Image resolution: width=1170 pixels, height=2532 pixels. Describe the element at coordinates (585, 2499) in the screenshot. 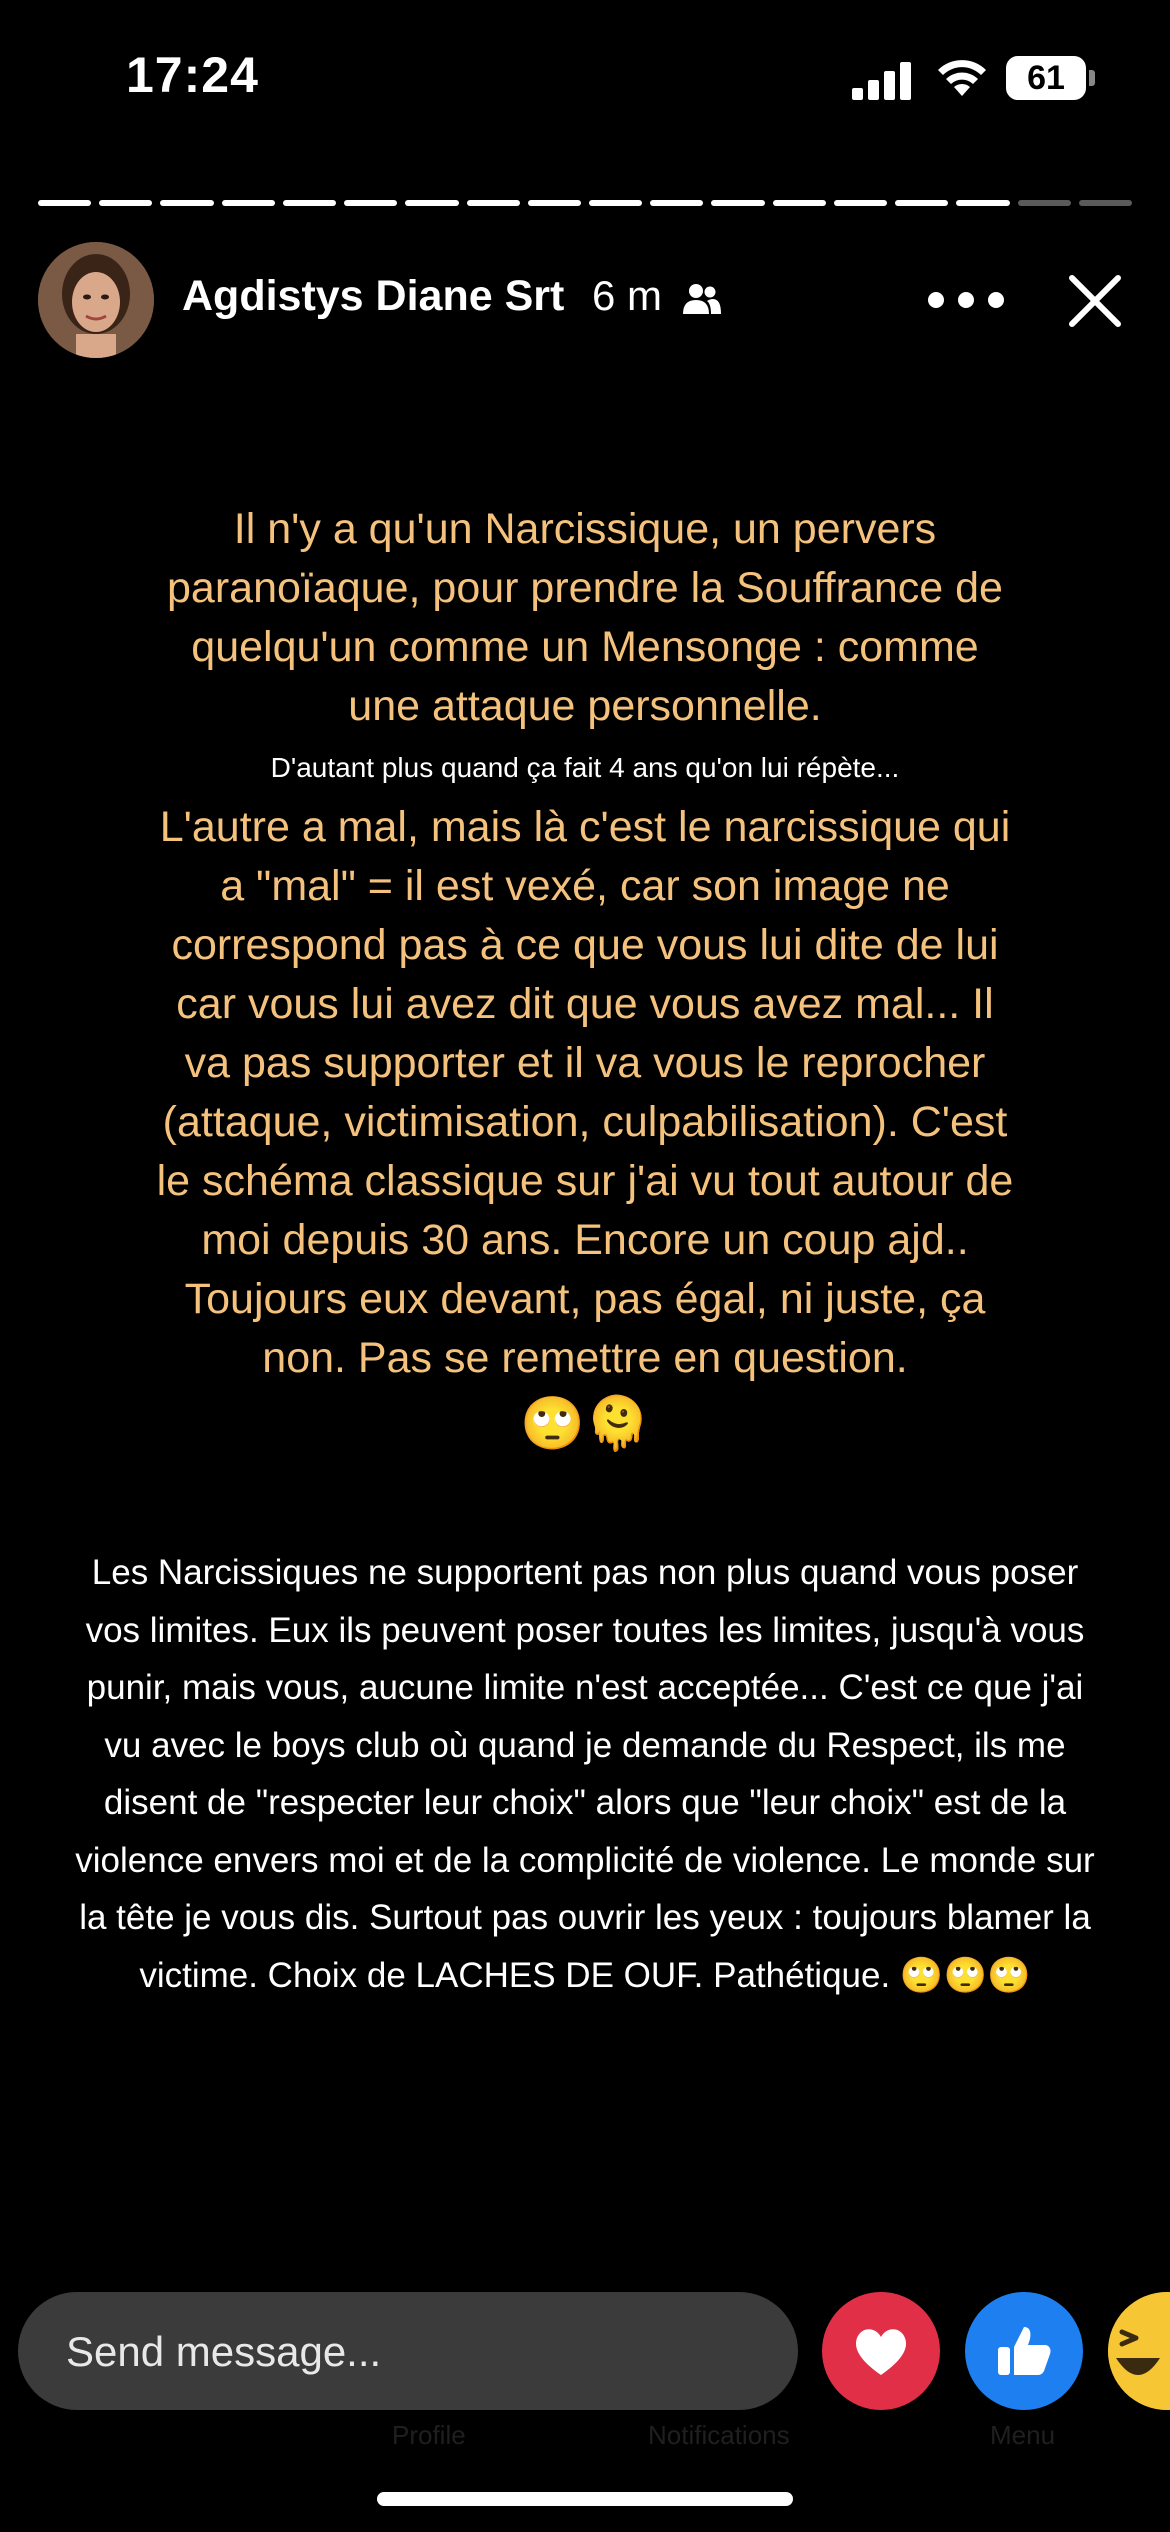

I see `home-indicator` at that location.